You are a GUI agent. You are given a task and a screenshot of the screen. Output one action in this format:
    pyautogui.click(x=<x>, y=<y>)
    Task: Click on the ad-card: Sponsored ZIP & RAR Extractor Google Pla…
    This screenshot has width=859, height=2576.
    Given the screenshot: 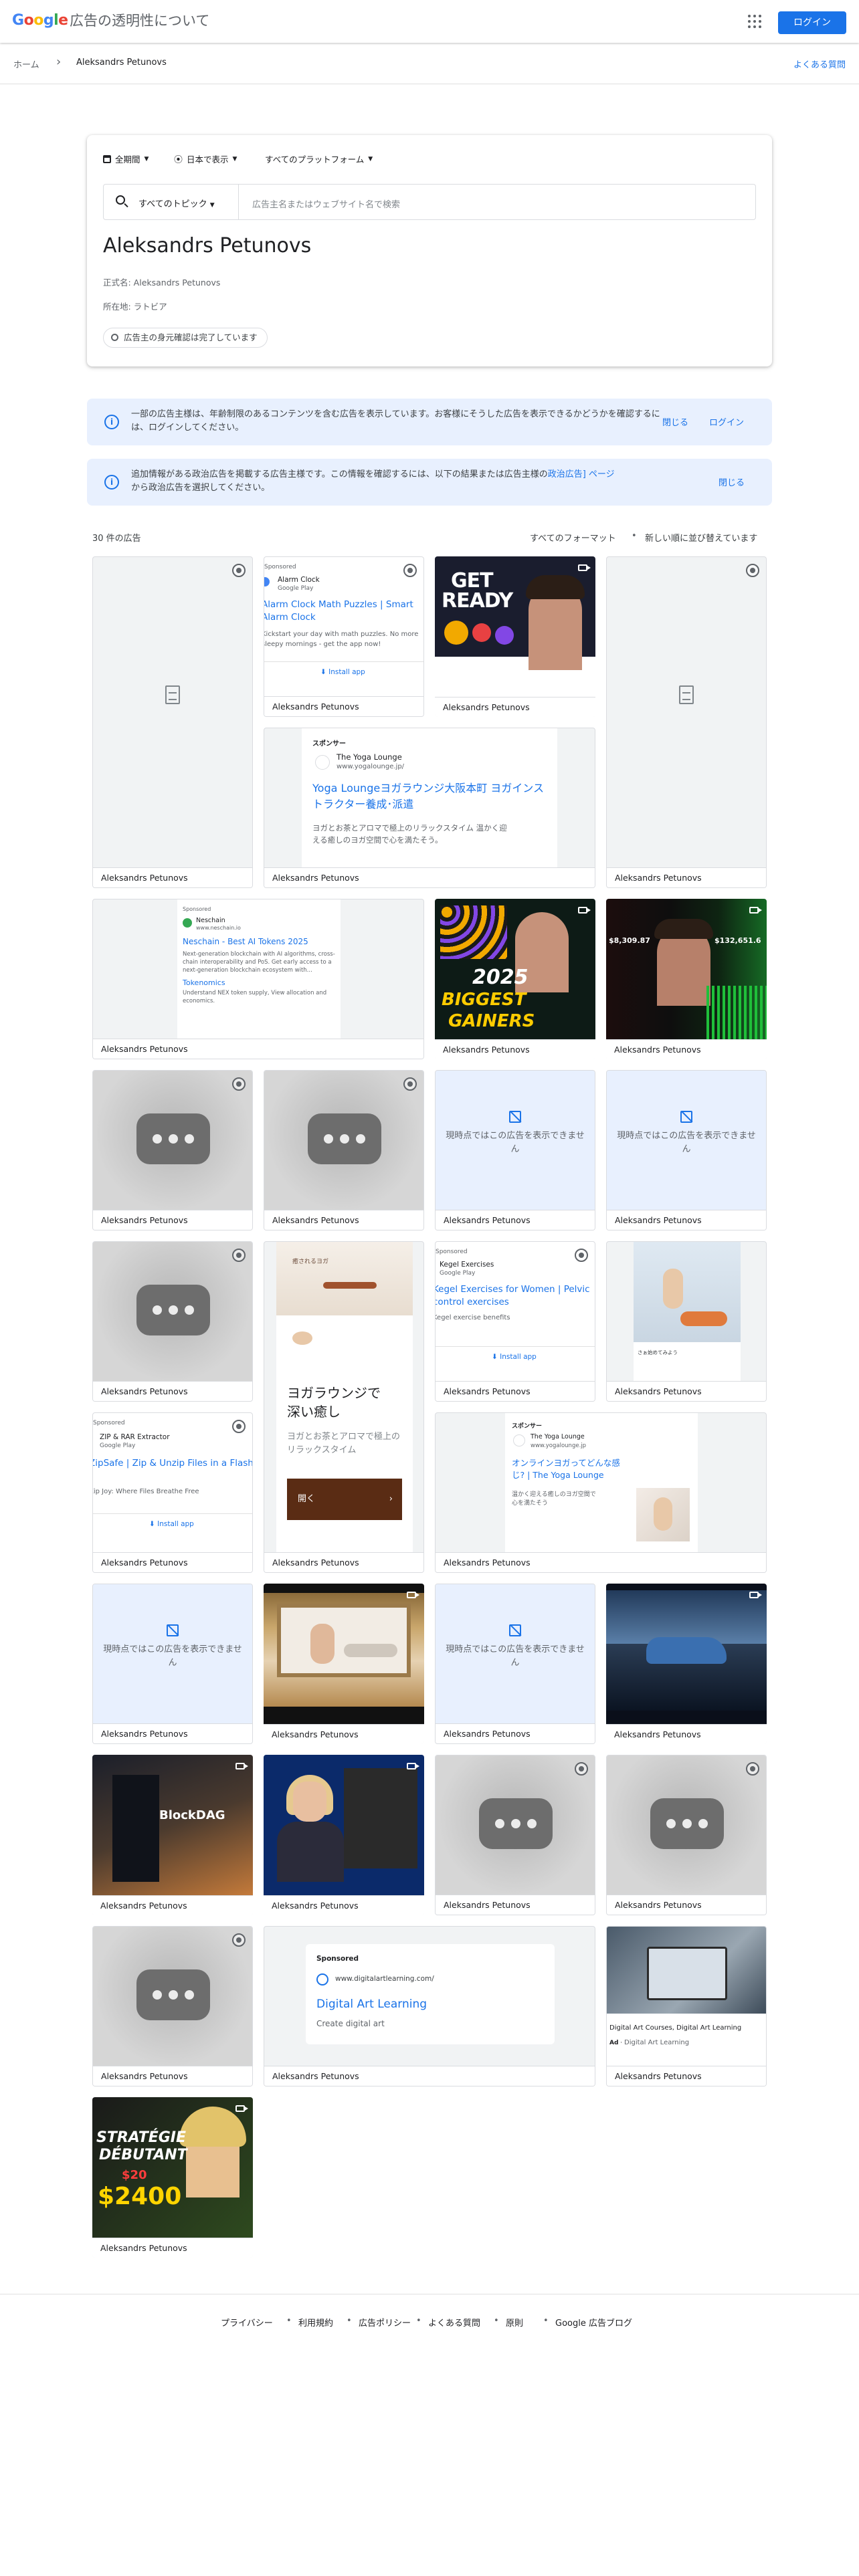 What is the action you would take?
    pyautogui.click(x=172, y=1492)
    